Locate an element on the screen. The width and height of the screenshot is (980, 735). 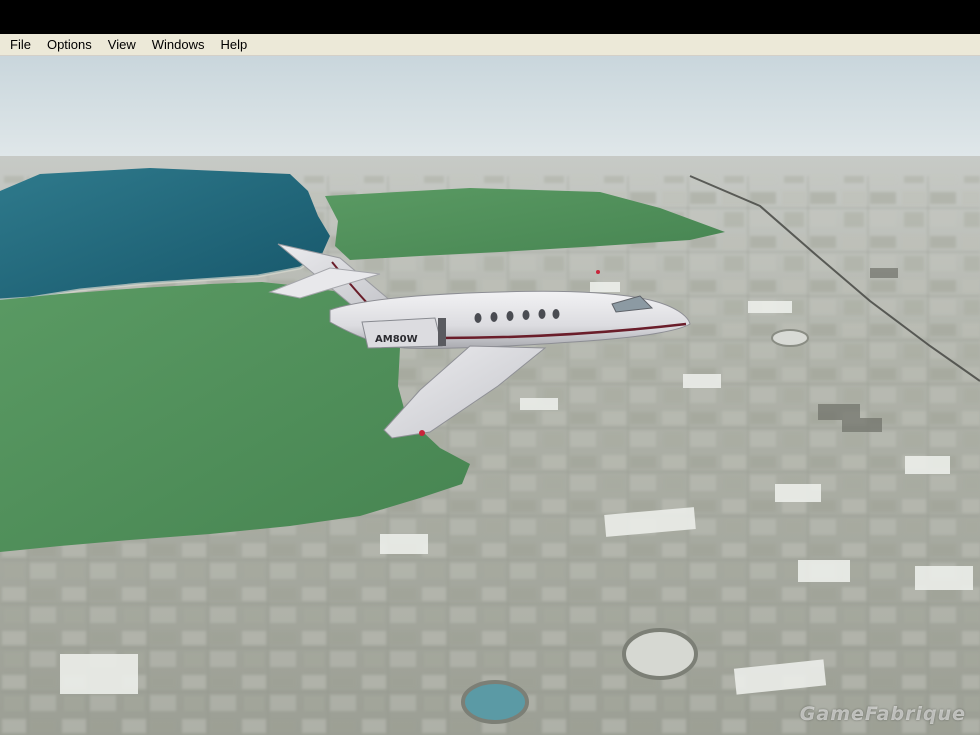
menu-windows: Windows is located at coordinates (177, 45).